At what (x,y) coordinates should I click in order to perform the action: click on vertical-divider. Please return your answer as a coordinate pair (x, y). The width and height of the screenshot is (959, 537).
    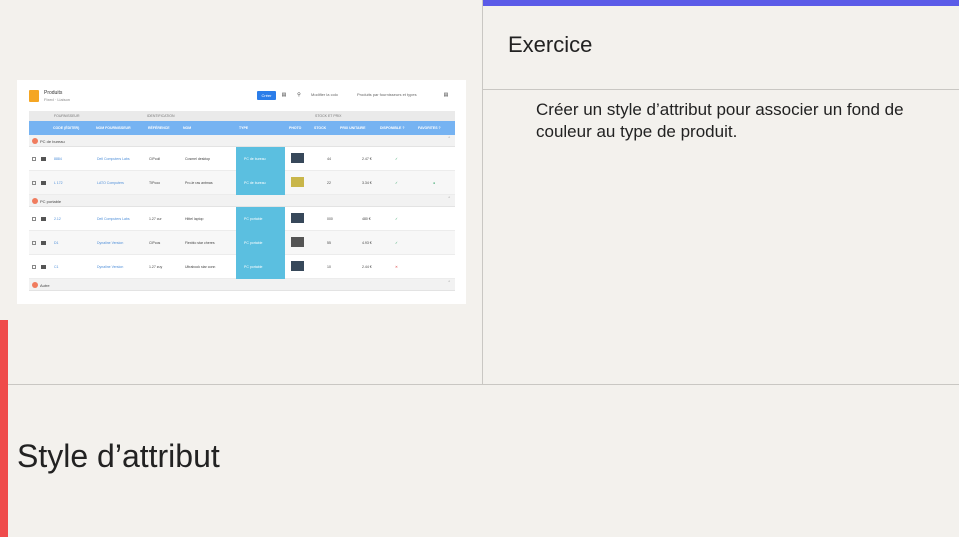
    Looking at the image, I should click on (482, 192).